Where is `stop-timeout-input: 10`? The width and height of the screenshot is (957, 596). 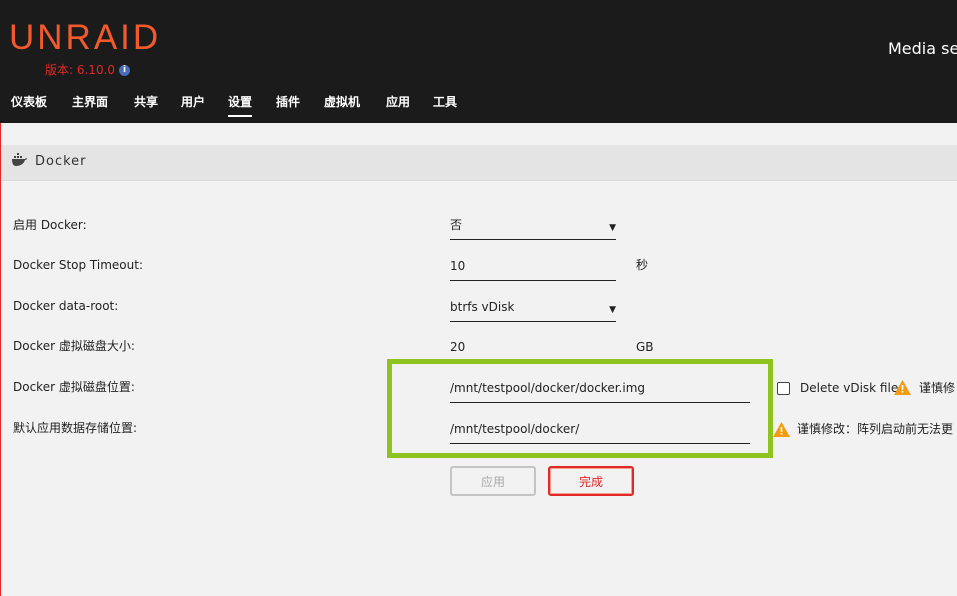 stop-timeout-input: 10 is located at coordinates (533, 269).